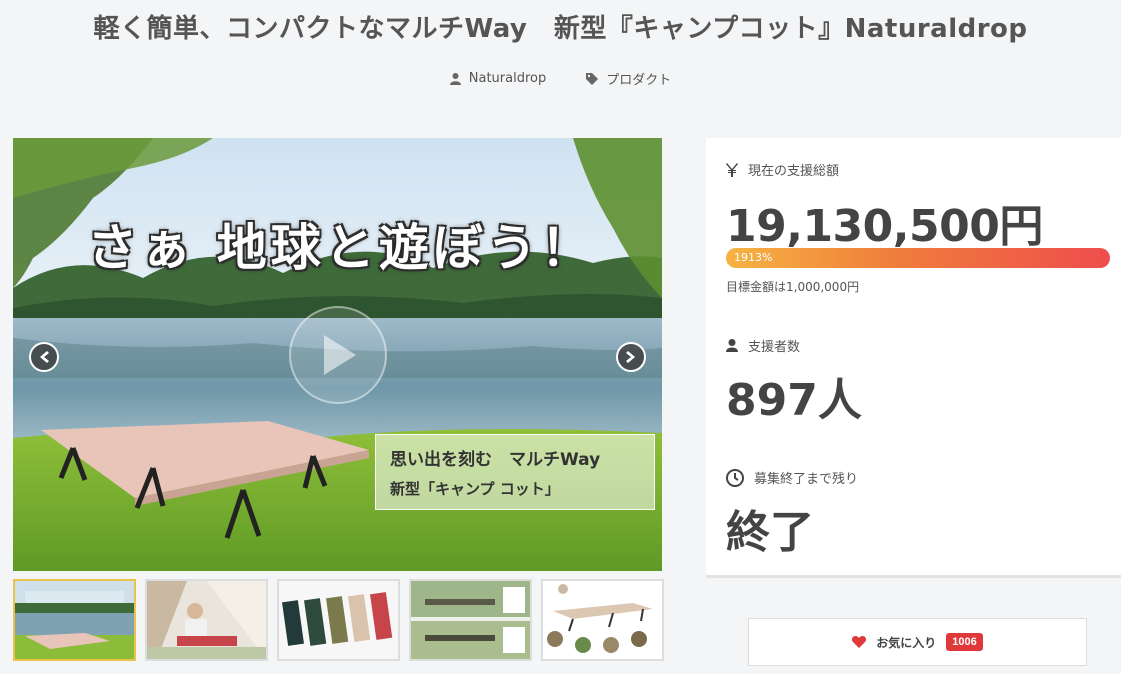 Image resolution: width=1121 pixels, height=674 pixels. I want to click on remaining-label-row: 募集終了まで残り, so click(792, 477).